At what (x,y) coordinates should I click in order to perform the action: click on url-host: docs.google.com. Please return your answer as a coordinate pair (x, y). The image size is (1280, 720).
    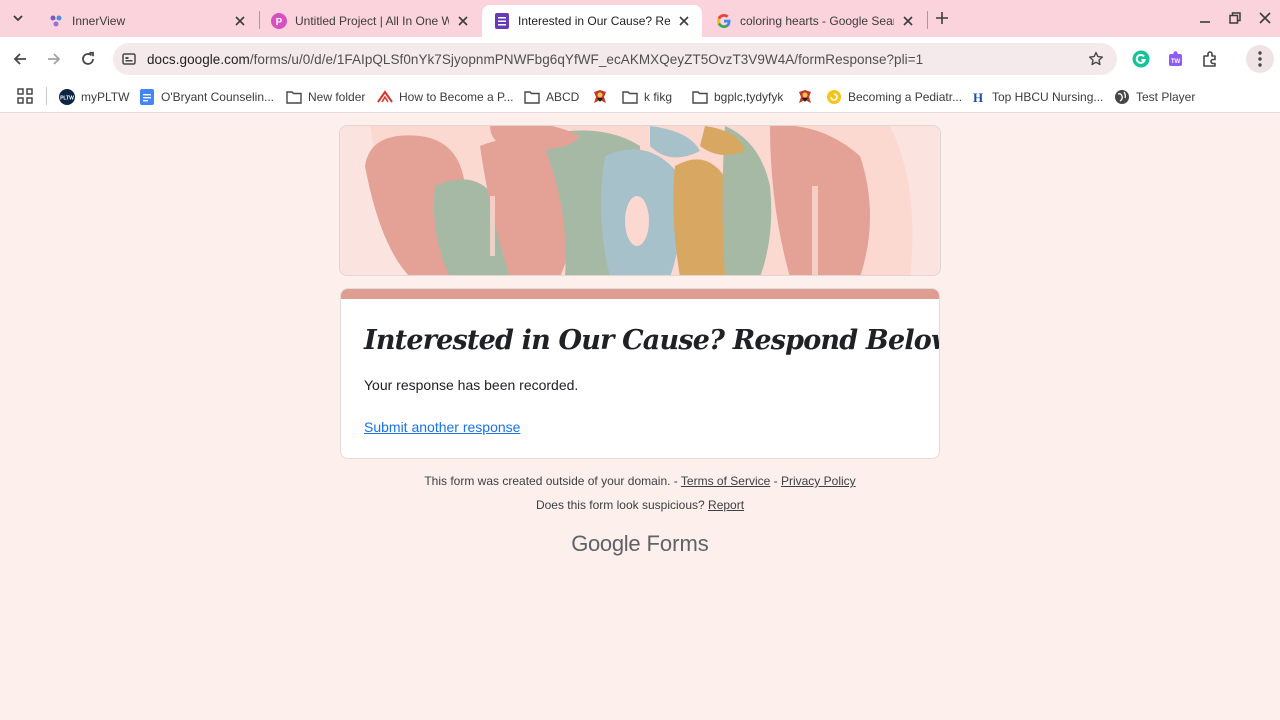
    Looking at the image, I should click on (198, 59).